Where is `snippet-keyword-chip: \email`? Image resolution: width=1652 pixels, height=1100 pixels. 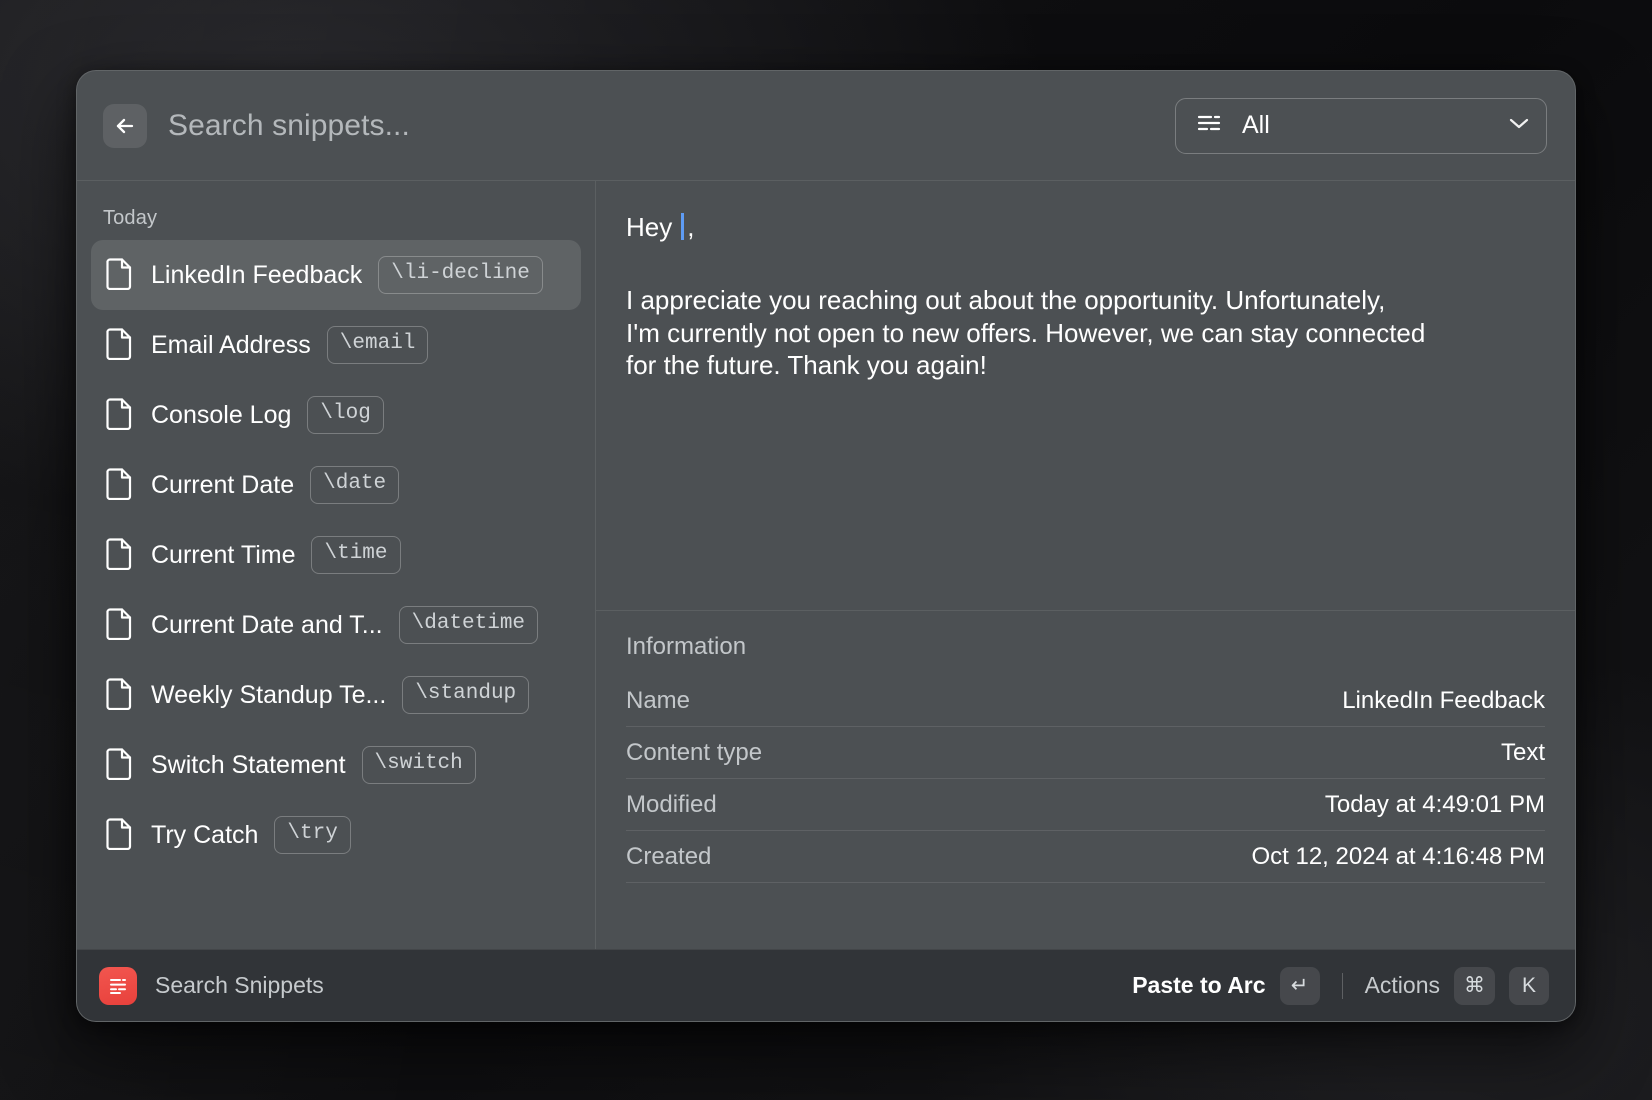
snippet-keyword-chip: \email is located at coordinates (377, 345).